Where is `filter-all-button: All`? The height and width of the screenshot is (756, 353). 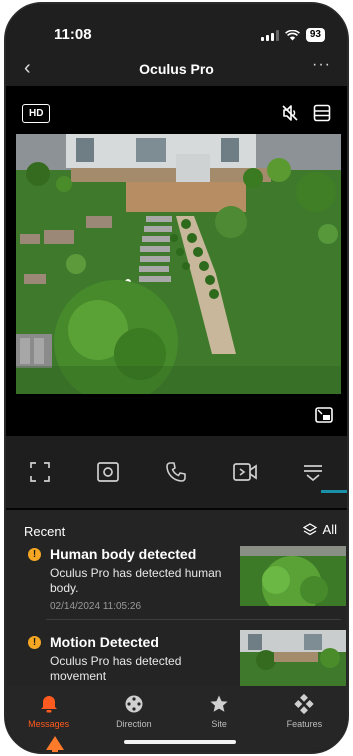
filter-all-button: All is located at coordinates (319, 529).